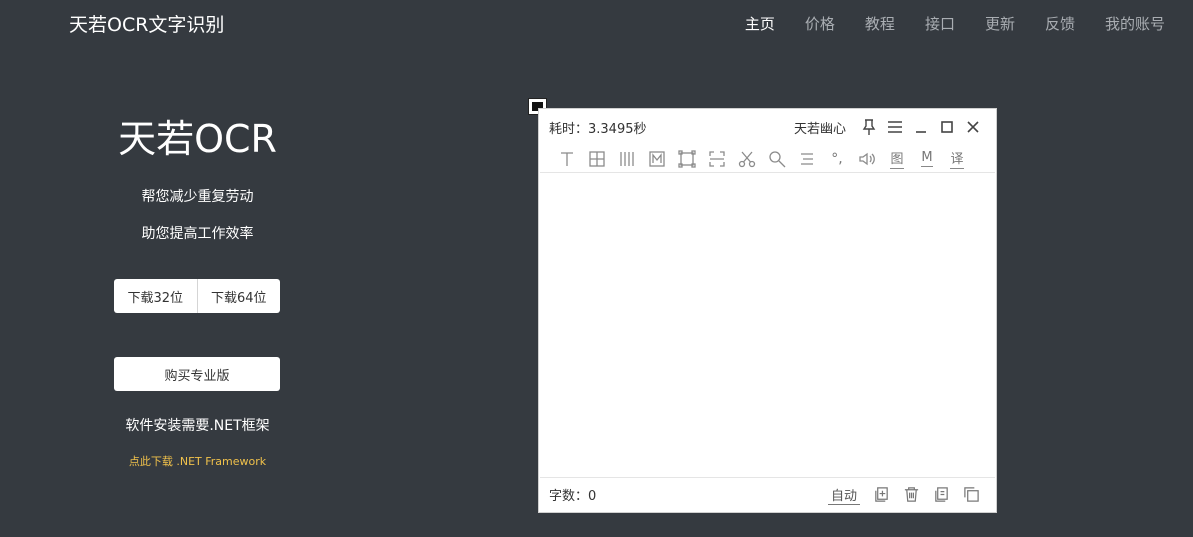 This screenshot has width=1193, height=537. I want to click on menu-icon, so click(895, 127).